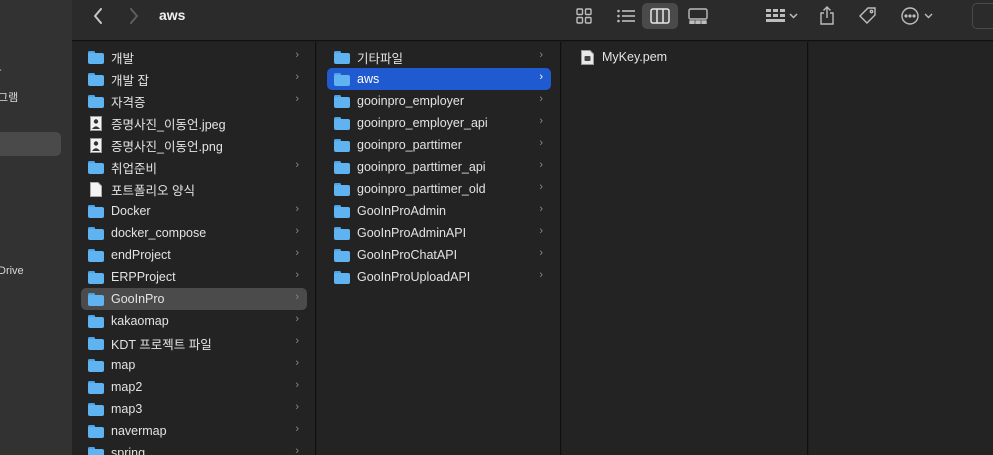 This screenshot has width=993, height=455. What do you see at coordinates (9, 97) in the screenshot?
I see `sidebar-item-label: 그램` at bounding box center [9, 97].